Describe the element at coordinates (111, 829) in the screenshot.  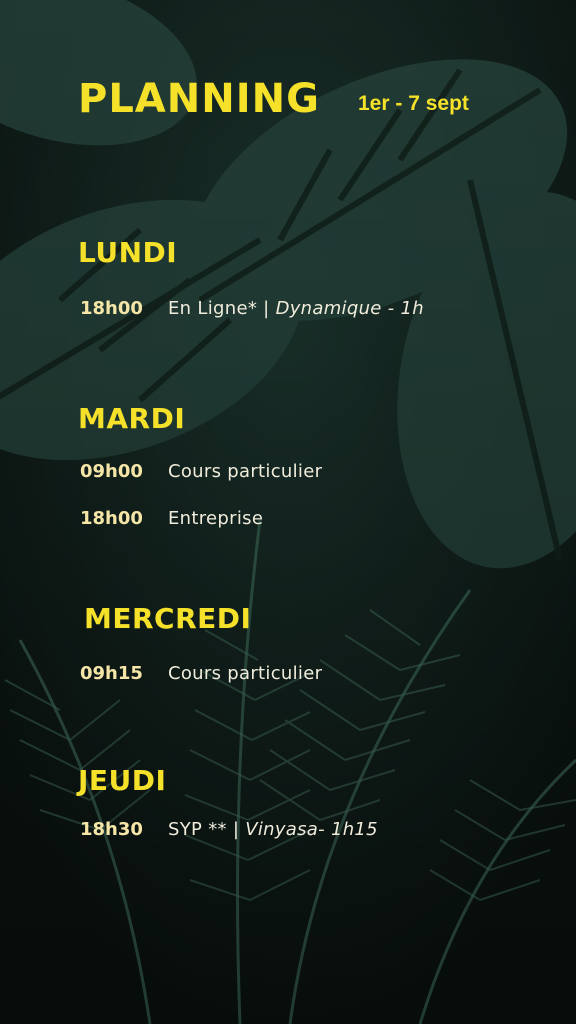
I see `session-time: 18h30` at that location.